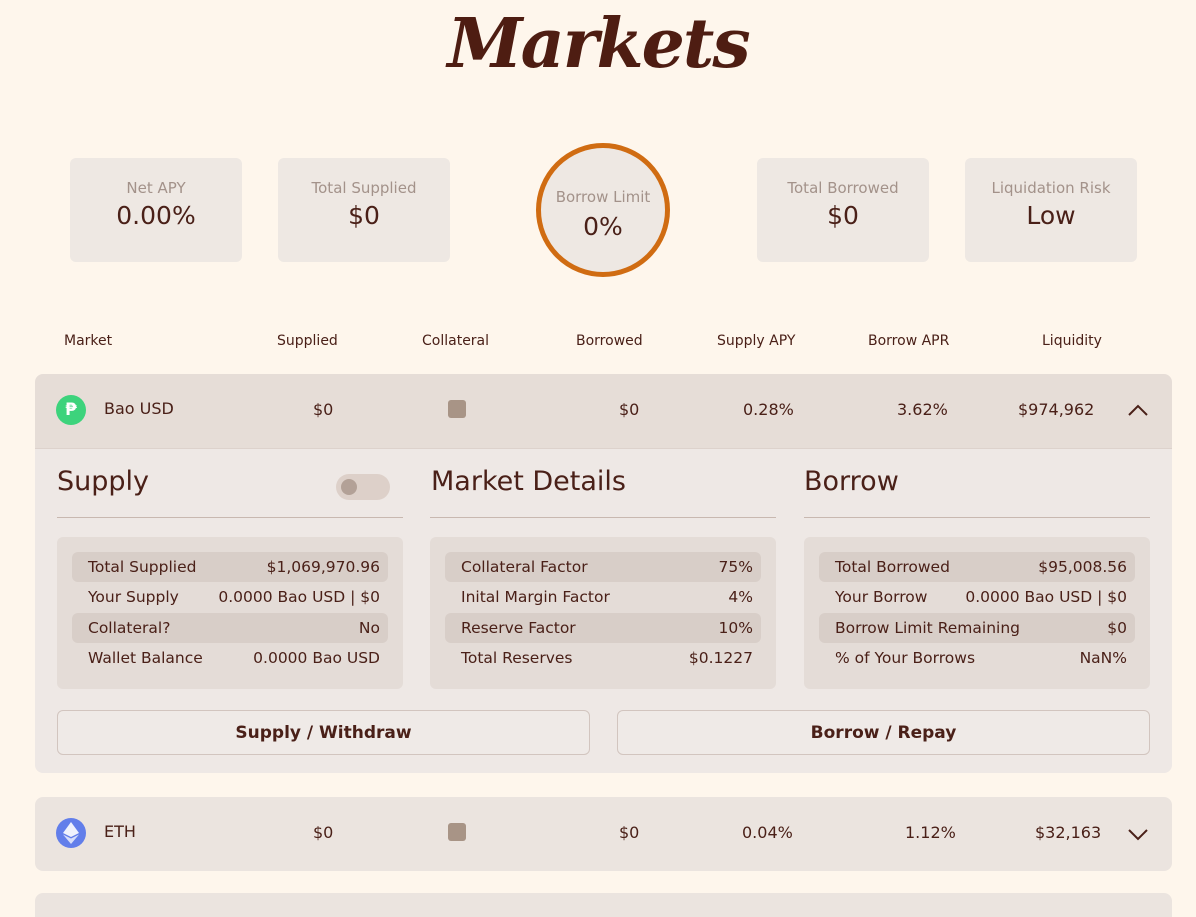  What do you see at coordinates (883, 732) in the screenshot?
I see `borrow-repay-button: Borrow / Repay` at bounding box center [883, 732].